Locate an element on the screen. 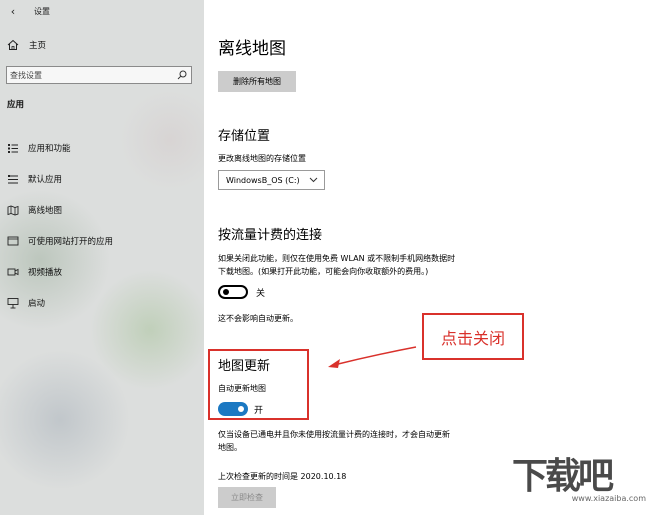 This screenshot has width=654, height=515. sidebar-item-label: 视频播放 is located at coordinates (45, 272).